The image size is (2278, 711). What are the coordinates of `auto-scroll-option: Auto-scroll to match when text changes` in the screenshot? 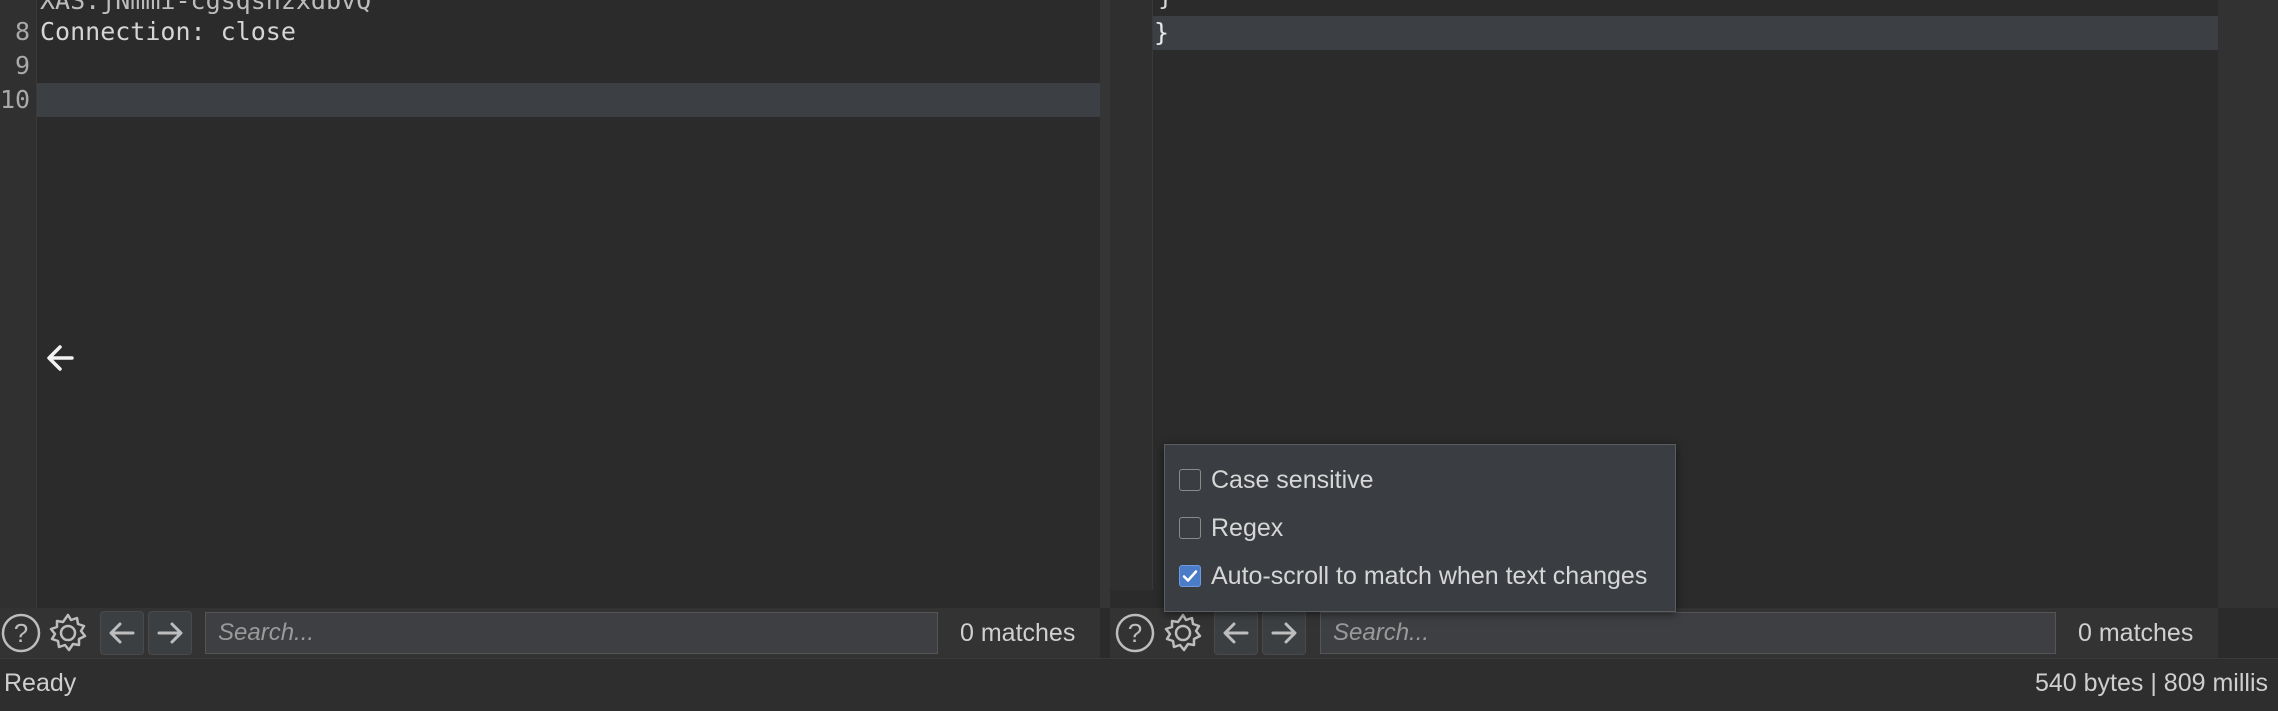 It's located at (1413, 576).